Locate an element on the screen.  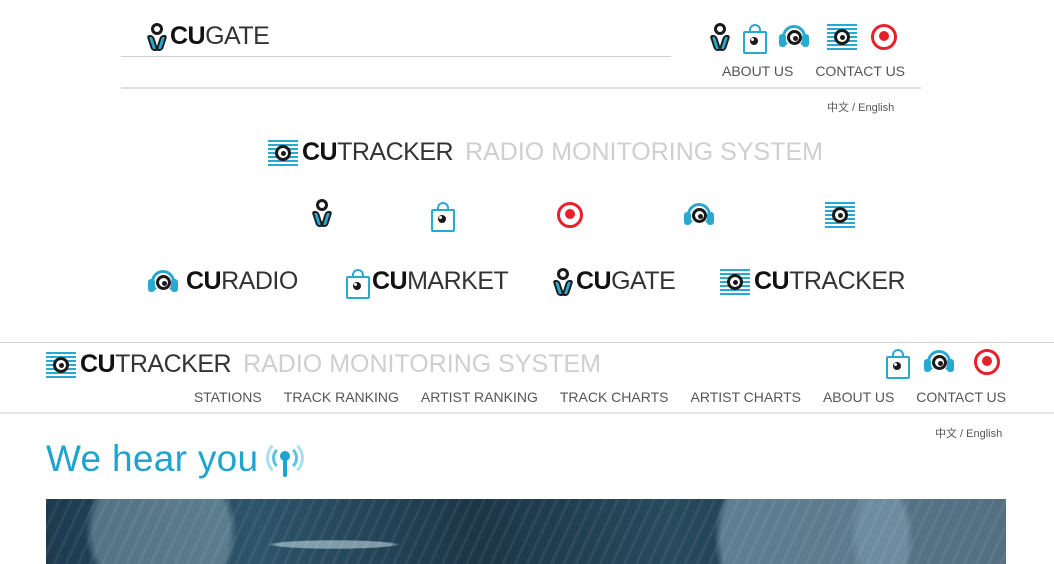
hero-heading: We hear you is located at coordinates (175, 459).